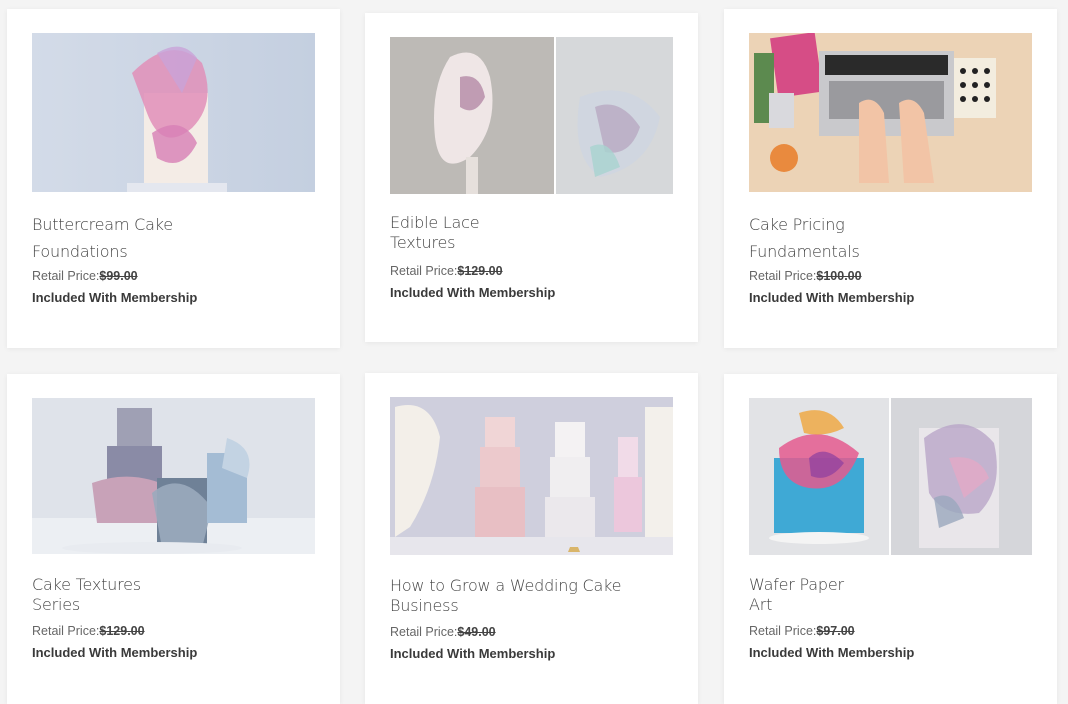 This screenshot has height=704, width=1068. I want to click on retail-price: Retail Price:$99.00, so click(85, 276).